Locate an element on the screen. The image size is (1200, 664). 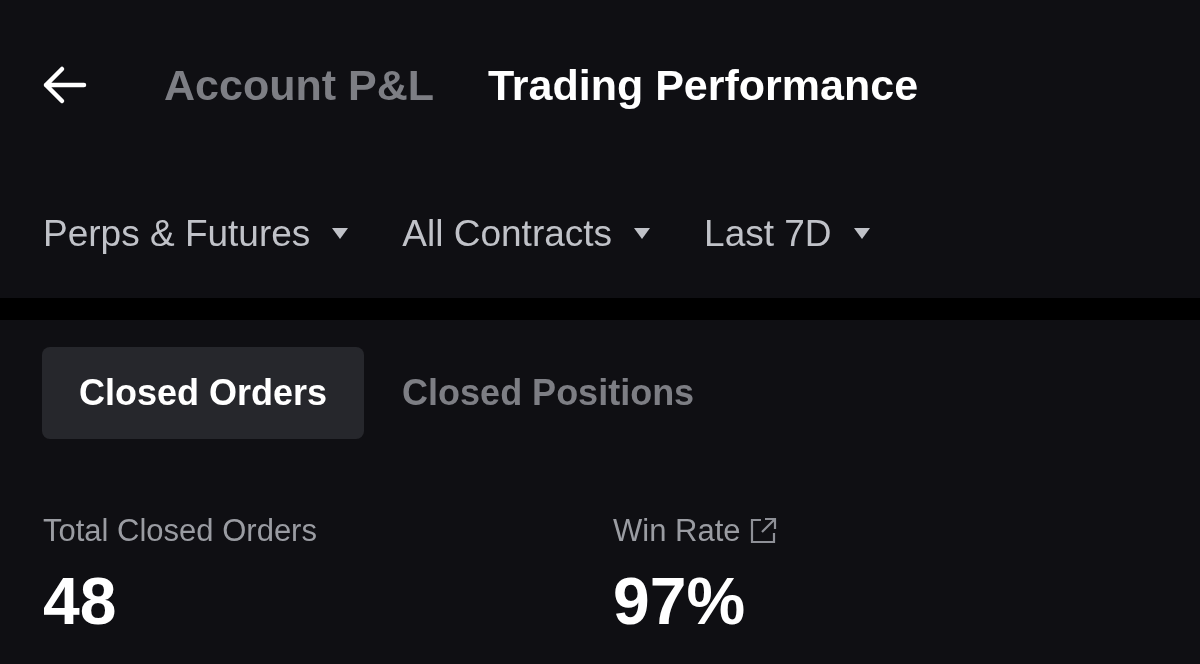
filter-dropdown: All Contracts is located at coordinates (526, 234).